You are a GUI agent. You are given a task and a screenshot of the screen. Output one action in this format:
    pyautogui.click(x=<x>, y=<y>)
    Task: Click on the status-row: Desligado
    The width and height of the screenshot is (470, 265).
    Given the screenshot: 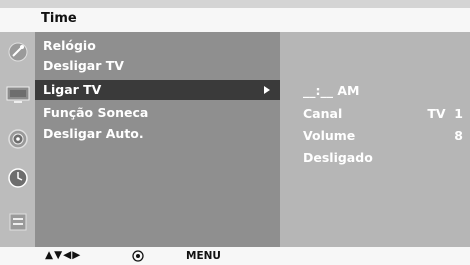 What is the action you would take?
    pyautogui.click(x=383, y=158)
    